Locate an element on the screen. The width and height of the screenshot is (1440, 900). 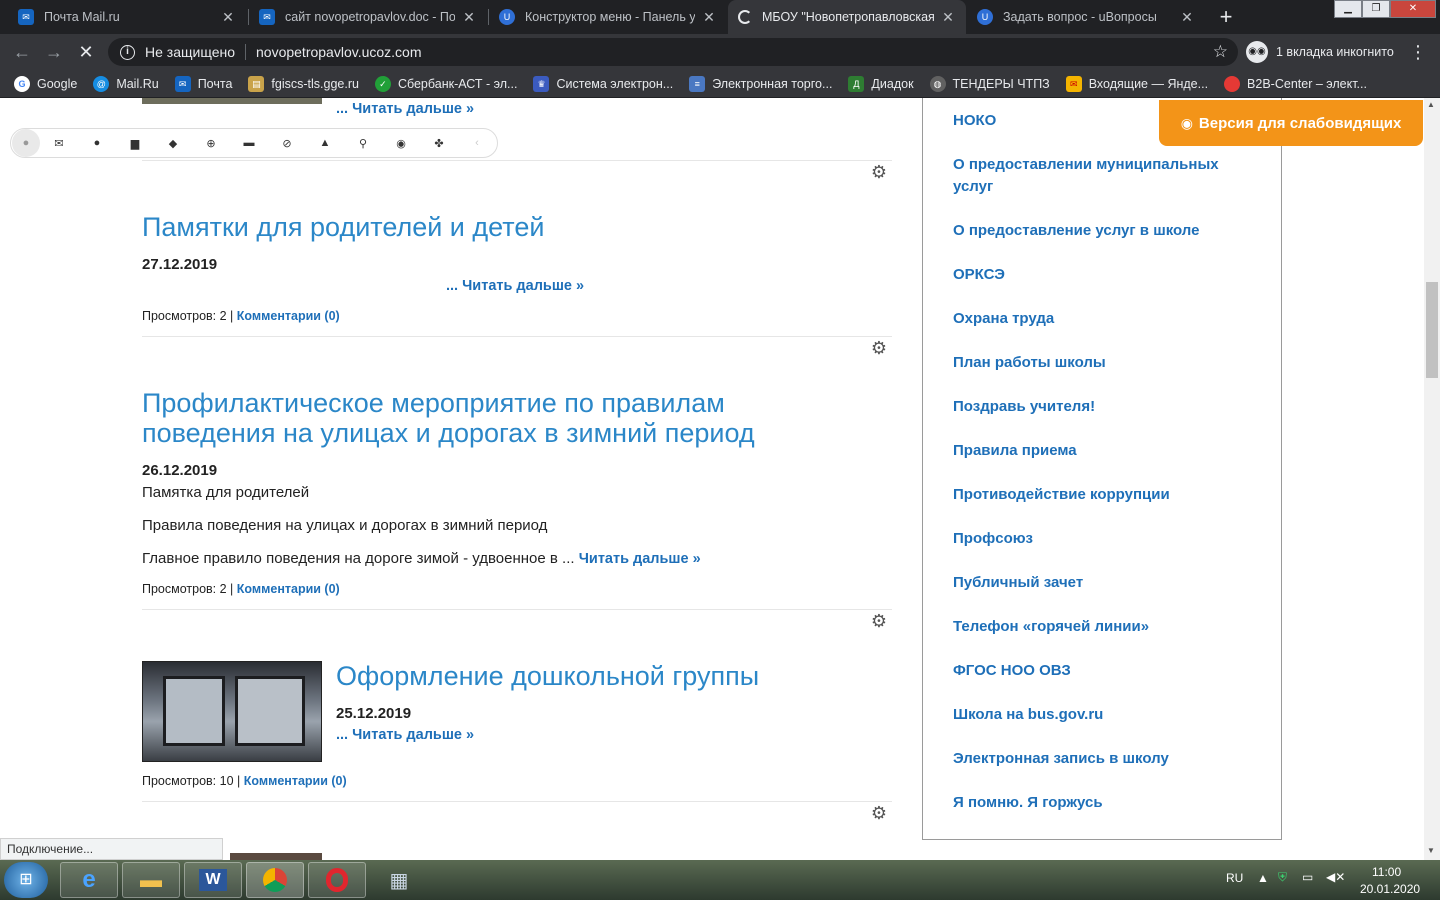
sidebar-item-anti-corruption: Противодействие коррупции is located at coordinates (1061, 495).